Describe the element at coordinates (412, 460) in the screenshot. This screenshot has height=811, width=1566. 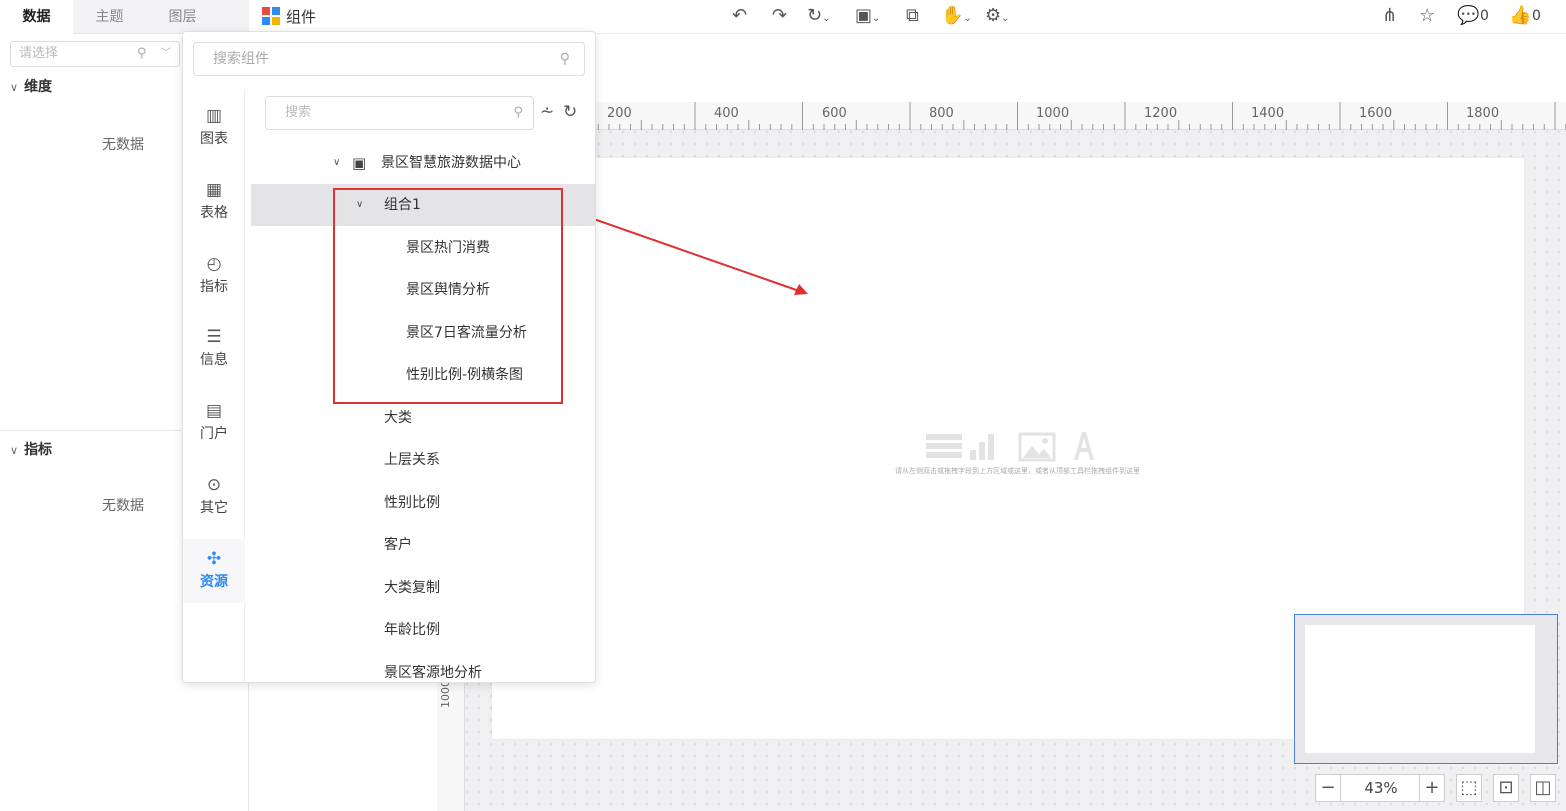
I see `tree-item-label: 上层关系` at that location.